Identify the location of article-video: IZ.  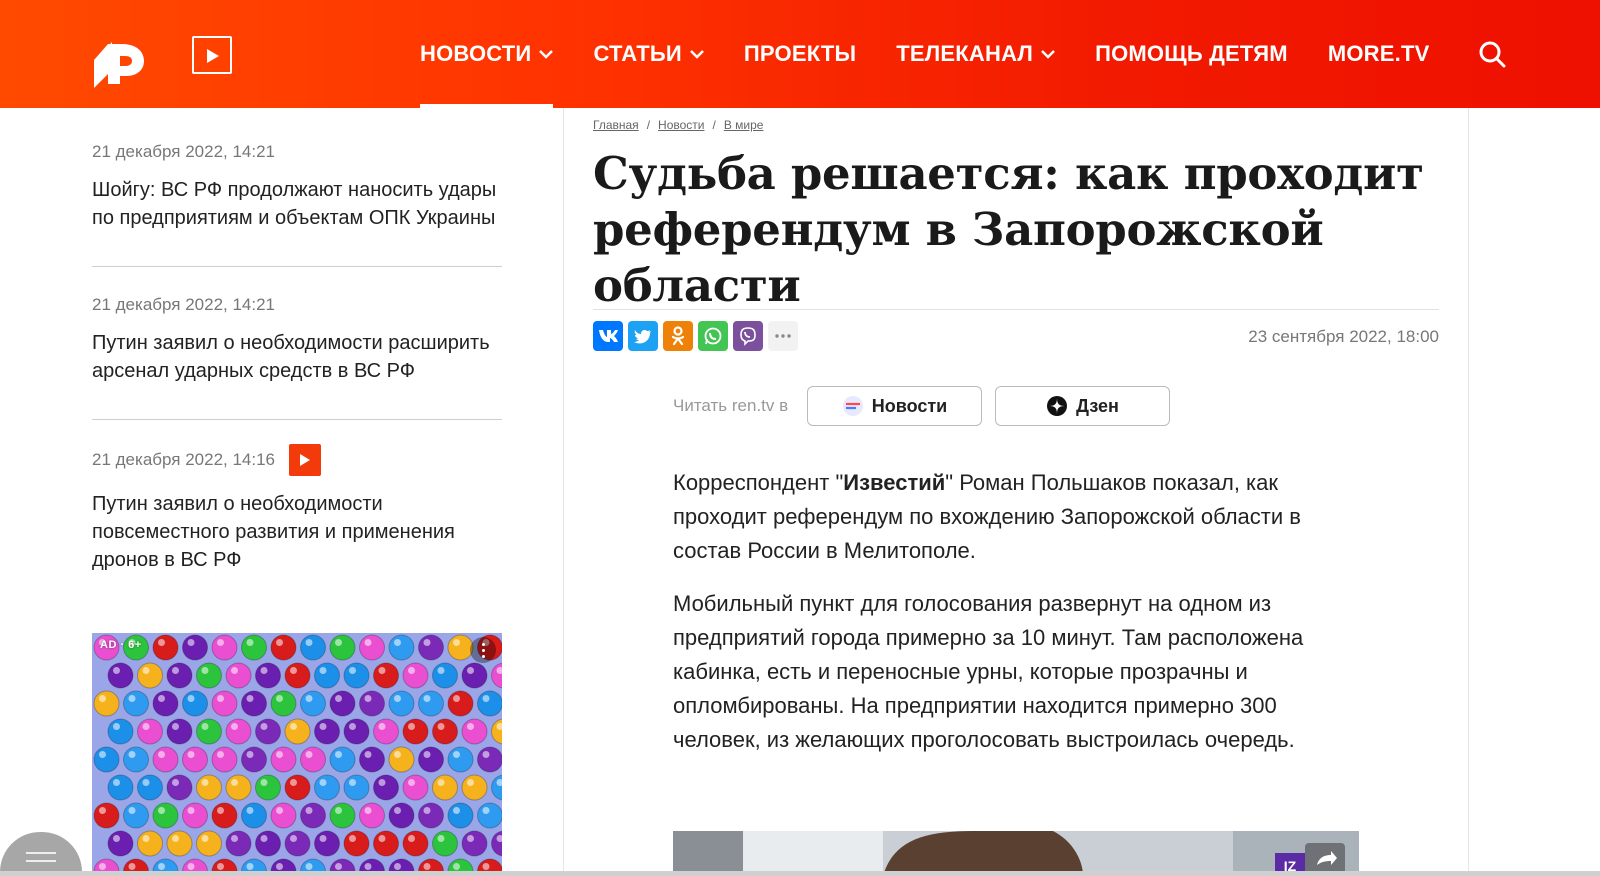
(1016, 853).